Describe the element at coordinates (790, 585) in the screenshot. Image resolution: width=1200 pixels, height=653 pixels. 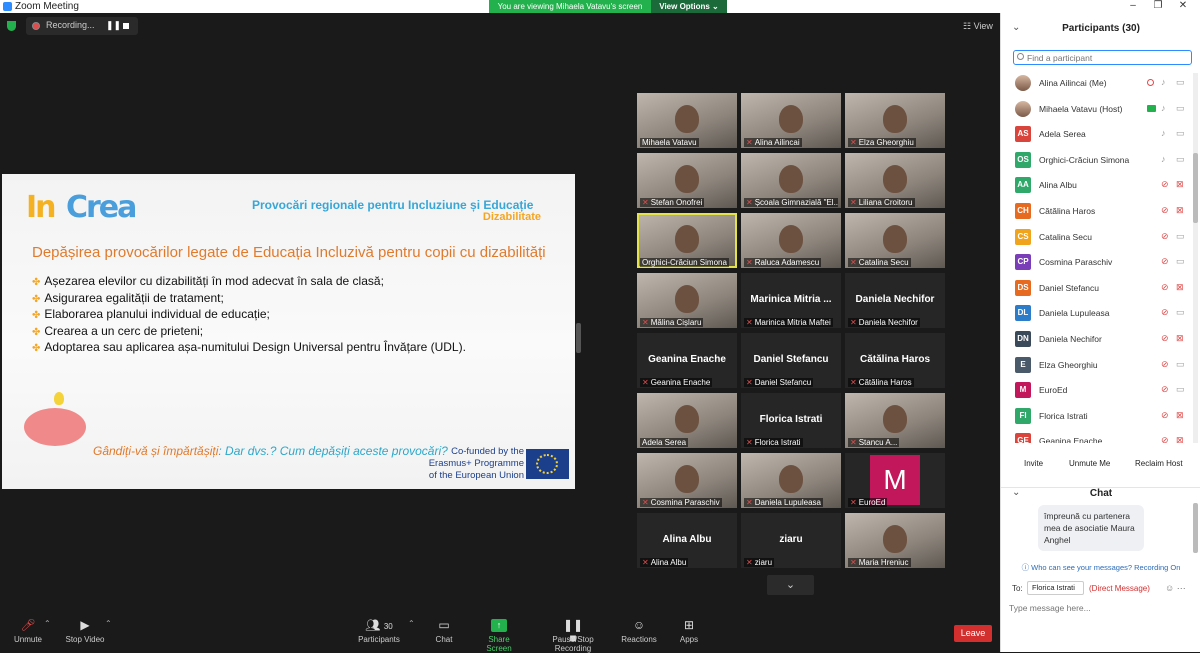
I see `gallery-next-page-button: ⌄` at that location.